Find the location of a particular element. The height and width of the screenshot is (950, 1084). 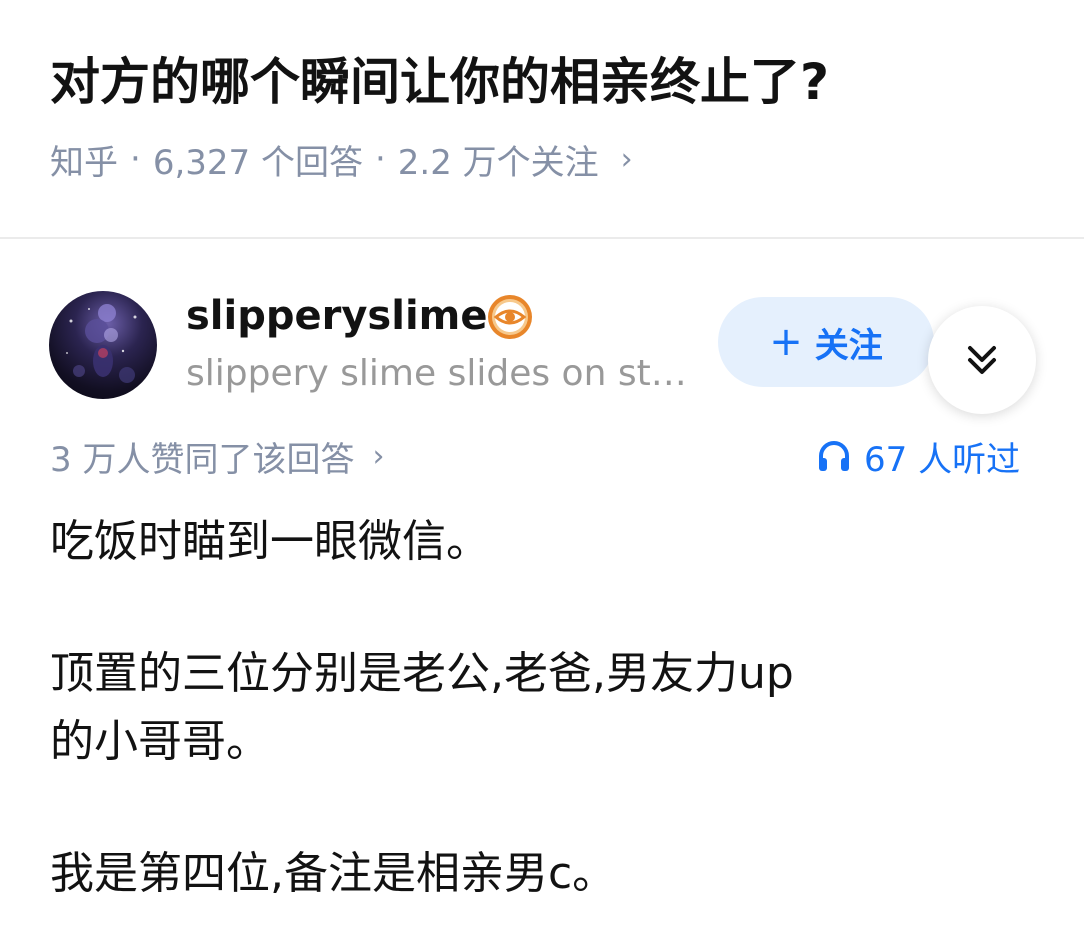

answer-paragraph: 的小哥哥。 is located at coordinates (160, 741).